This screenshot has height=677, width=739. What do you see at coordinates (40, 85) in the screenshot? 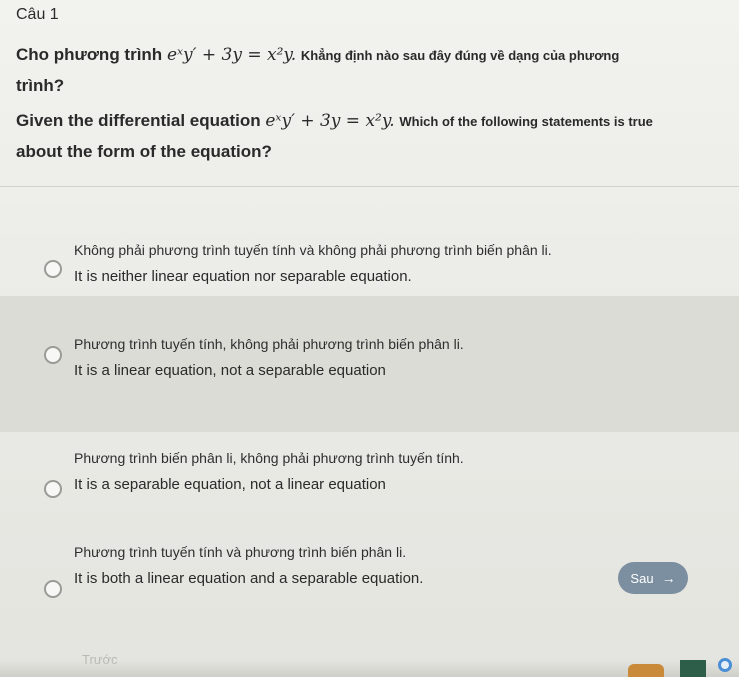
I see `question-vi-line2: trình?` at bounding box center [40, 85].